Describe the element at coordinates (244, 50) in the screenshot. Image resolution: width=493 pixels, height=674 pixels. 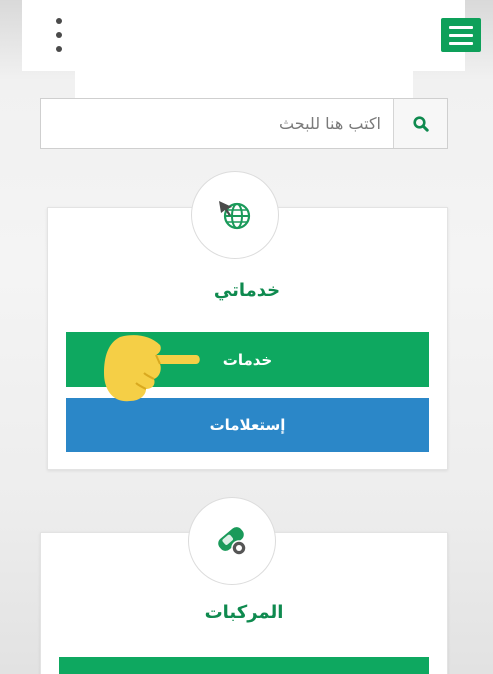
I see `header-blank-area` at that location.